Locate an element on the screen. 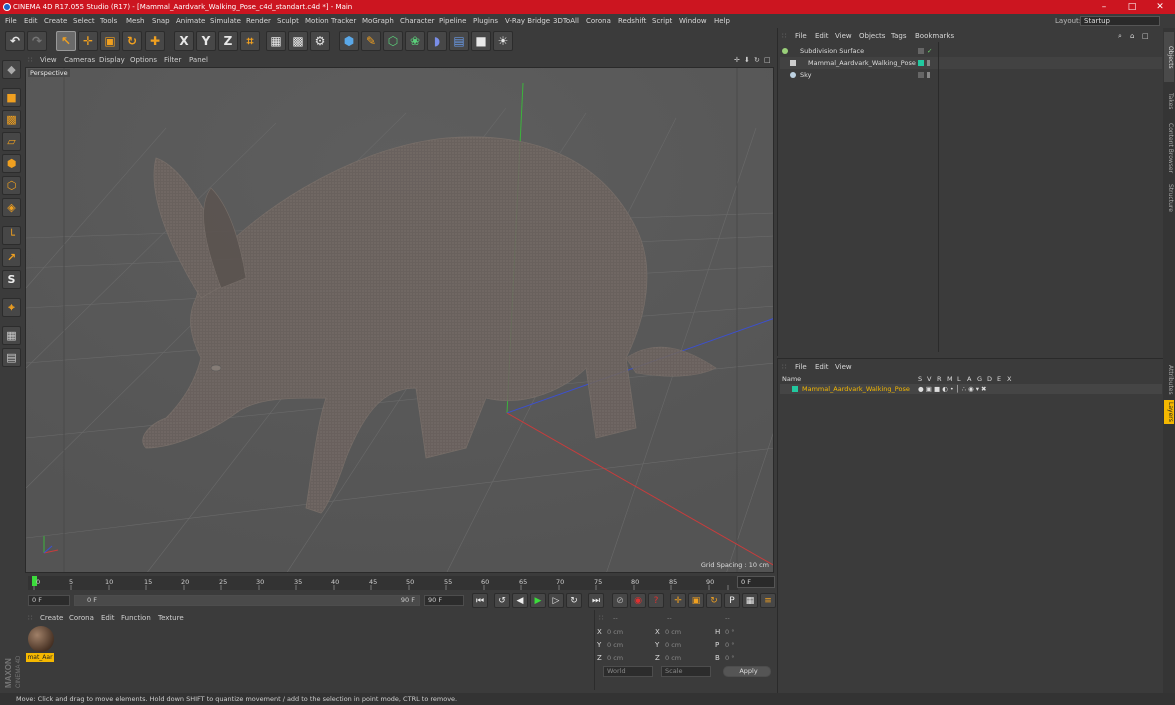 Image resolution: width=1175 pixels, height=705 pixels. coord-rot-p: 0 ° is located at coordinates (729, 645).